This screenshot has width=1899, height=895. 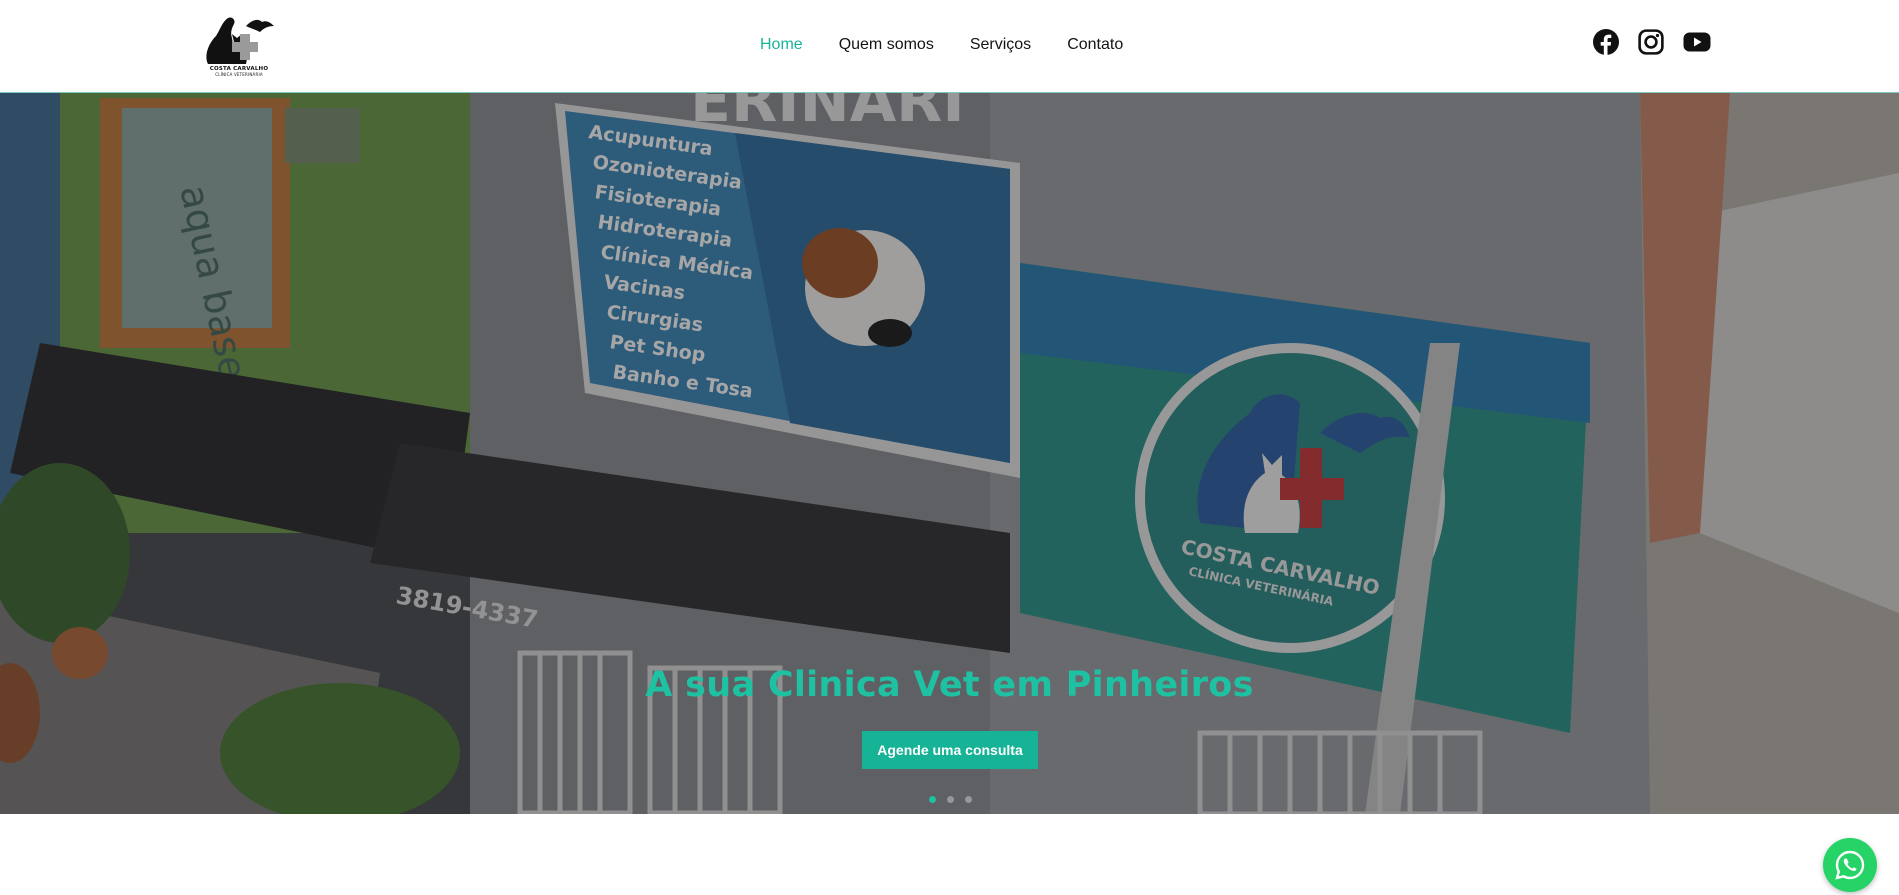 I want to click on nav-servicos: Serviços, so click(x=1000, y=45).